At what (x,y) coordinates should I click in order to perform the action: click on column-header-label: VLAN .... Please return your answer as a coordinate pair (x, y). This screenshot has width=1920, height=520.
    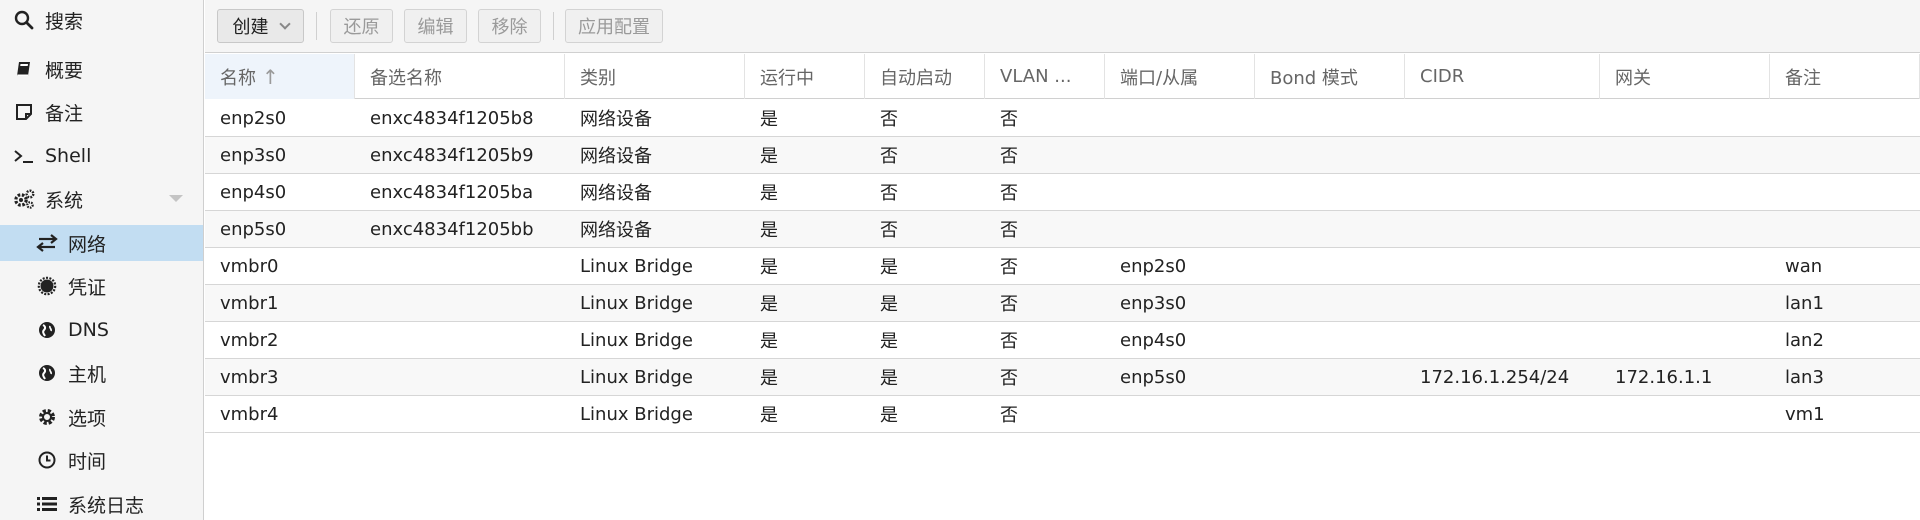
    Looking at the image, I should click on (1036, 76).